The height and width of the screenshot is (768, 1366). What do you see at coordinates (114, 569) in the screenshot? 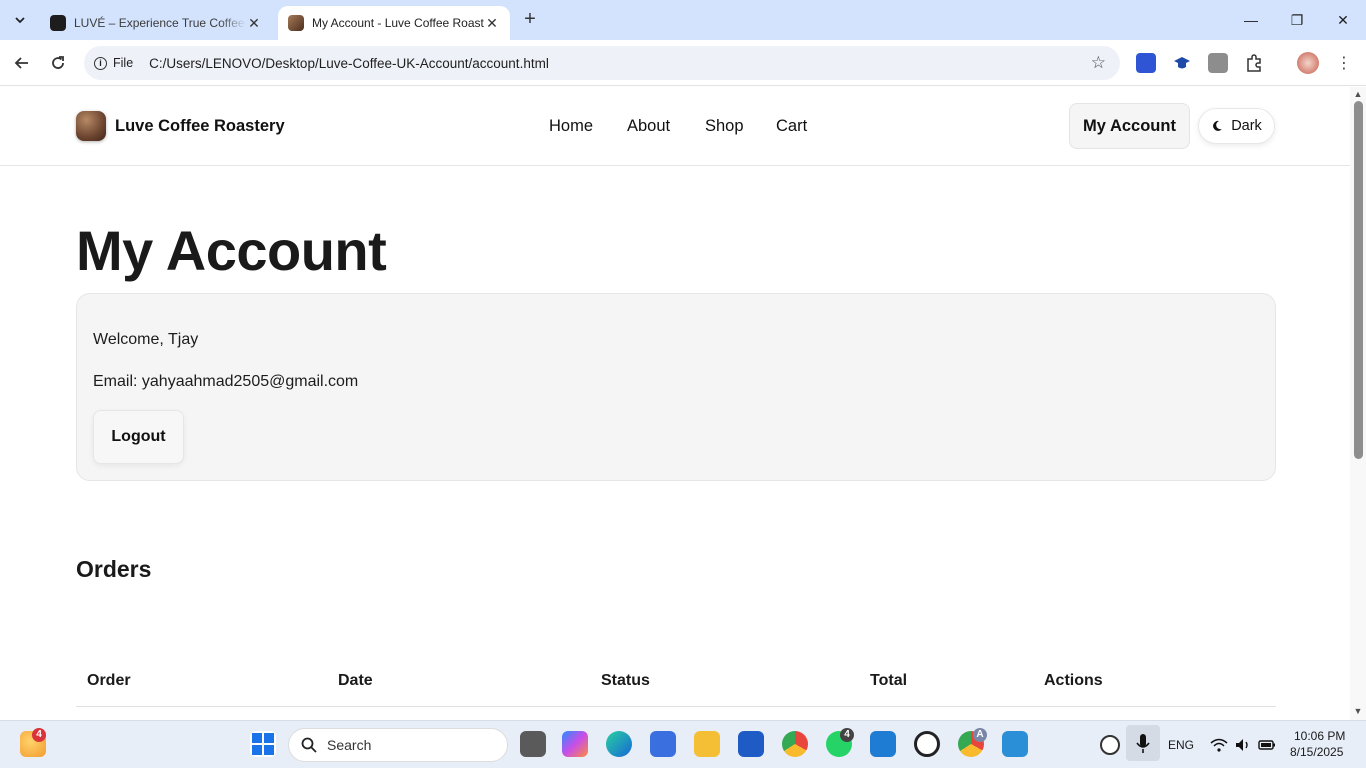
I see `orders-heading: Orders` at bounding box center [114, 569].